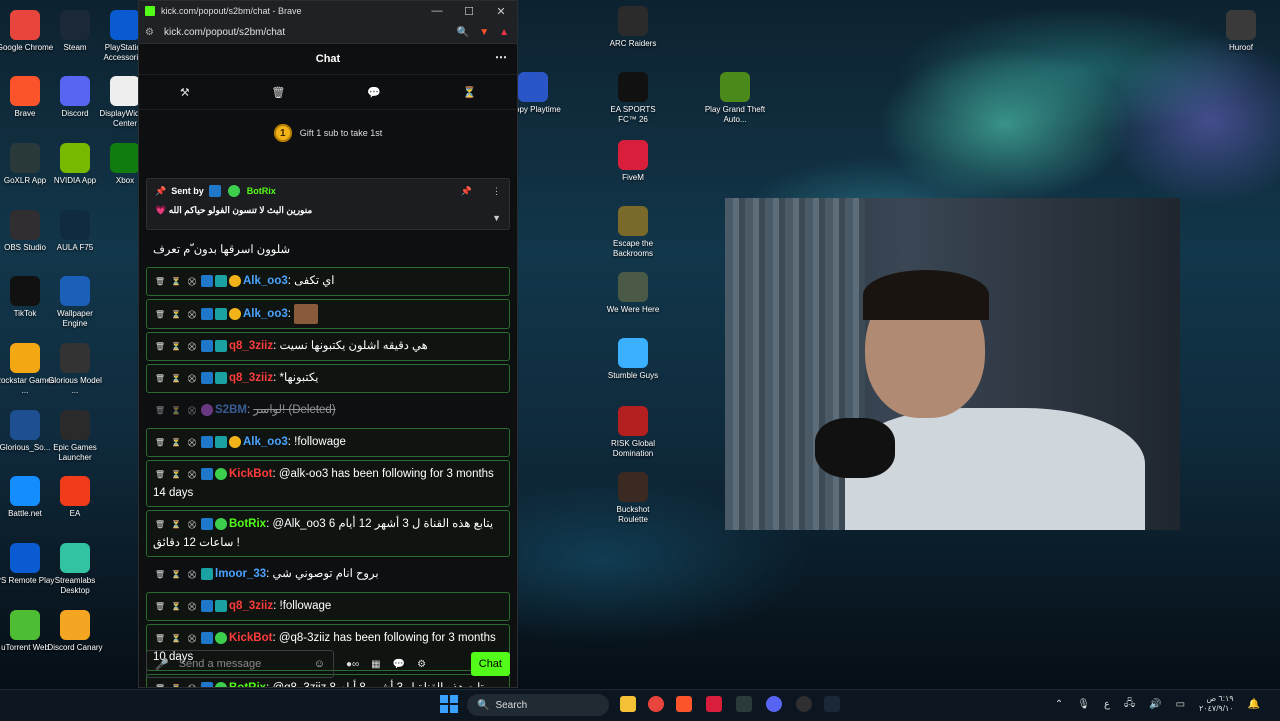 The image size is (1280, 721). Describe the element at coordinates (633, 359) in the screenshot. I see `desktop-icon: Stumble Guys` at that location.